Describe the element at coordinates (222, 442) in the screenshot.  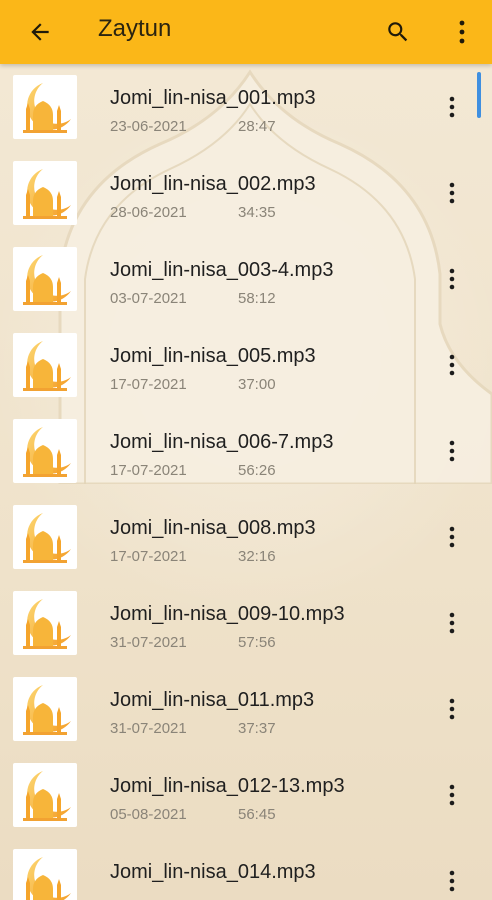
I see `file-name: Jomi_lin-nisa_006-7.mp3` at that location.